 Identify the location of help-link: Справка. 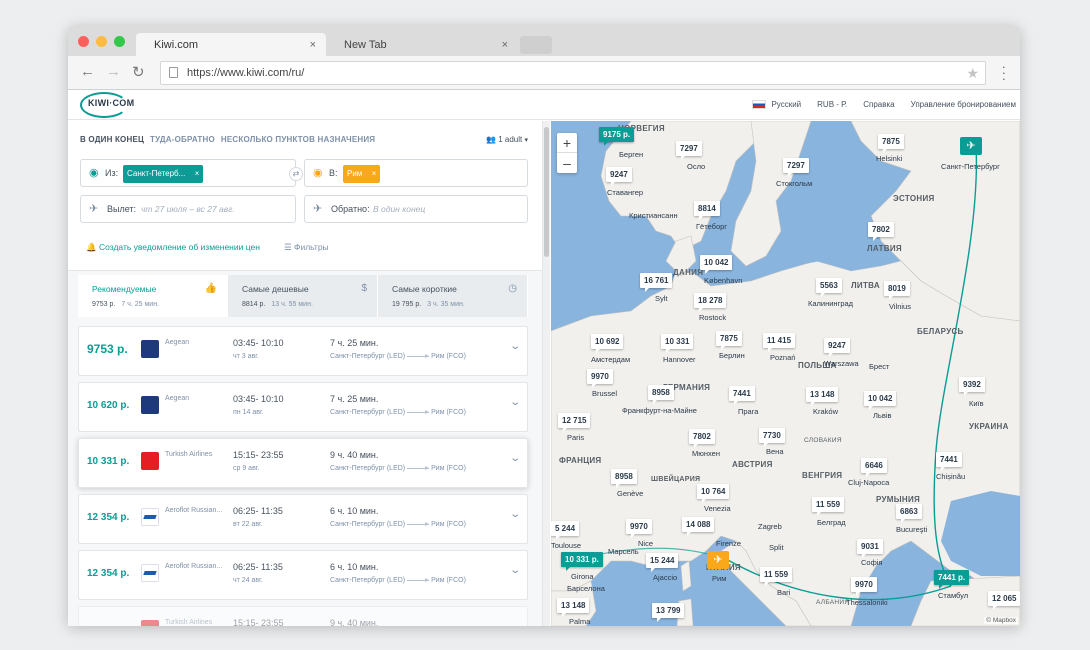
(878, 104).